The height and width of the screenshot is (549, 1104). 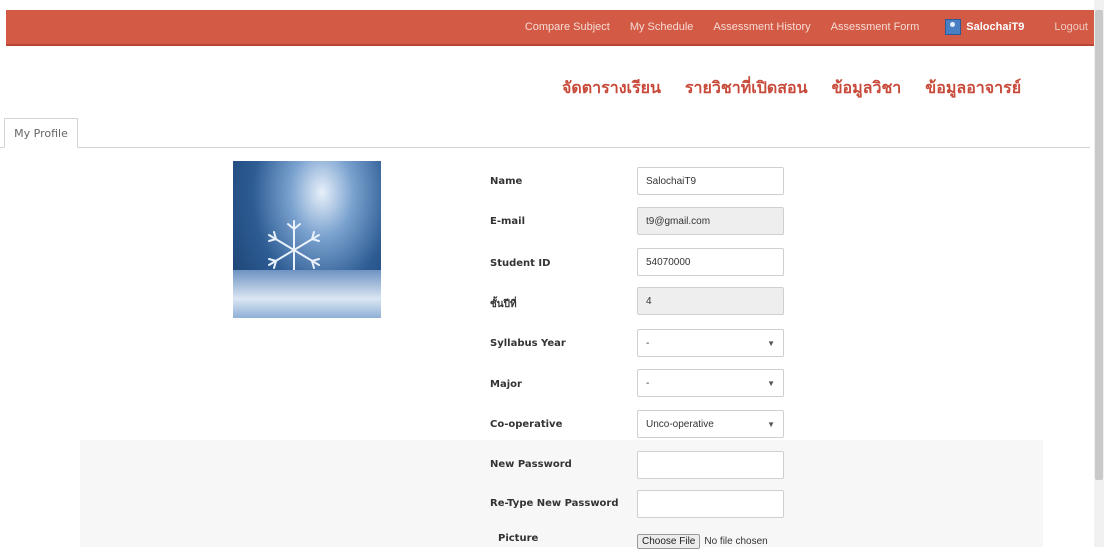 What do you see at coordinates (710, 301) in the screenshot?
I see `year-input: 4` at bounding box center [710, 301].